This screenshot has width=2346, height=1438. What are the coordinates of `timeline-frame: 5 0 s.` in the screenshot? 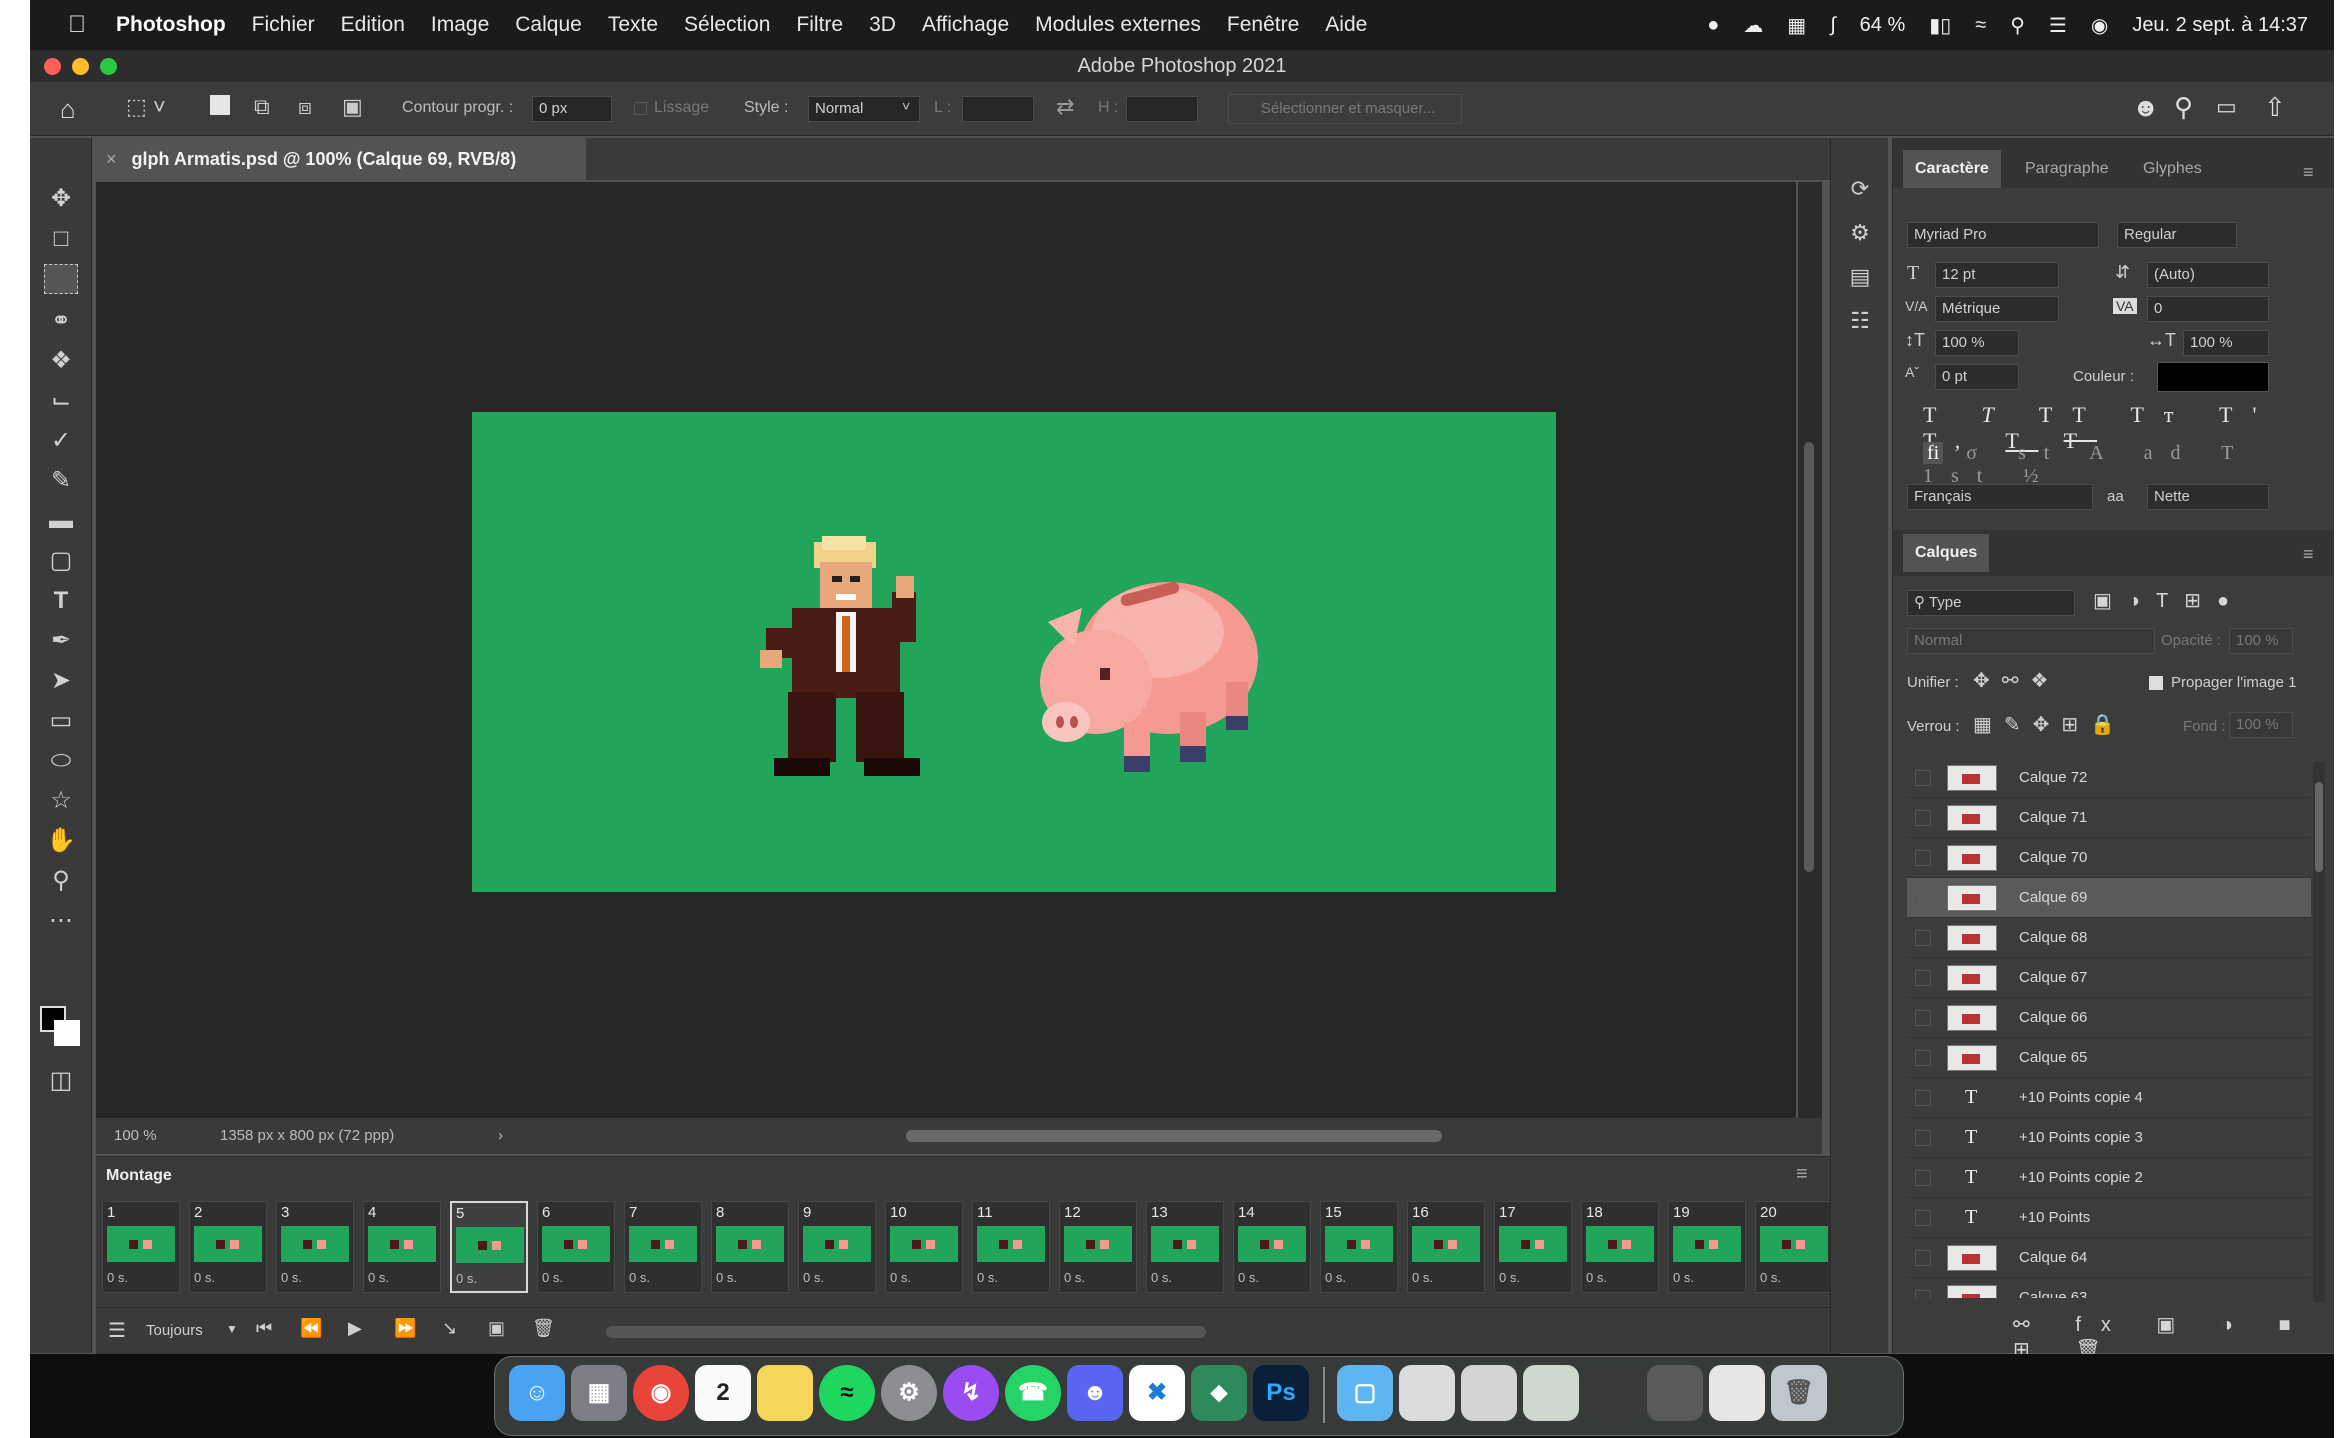 It's located at (489, 1247).